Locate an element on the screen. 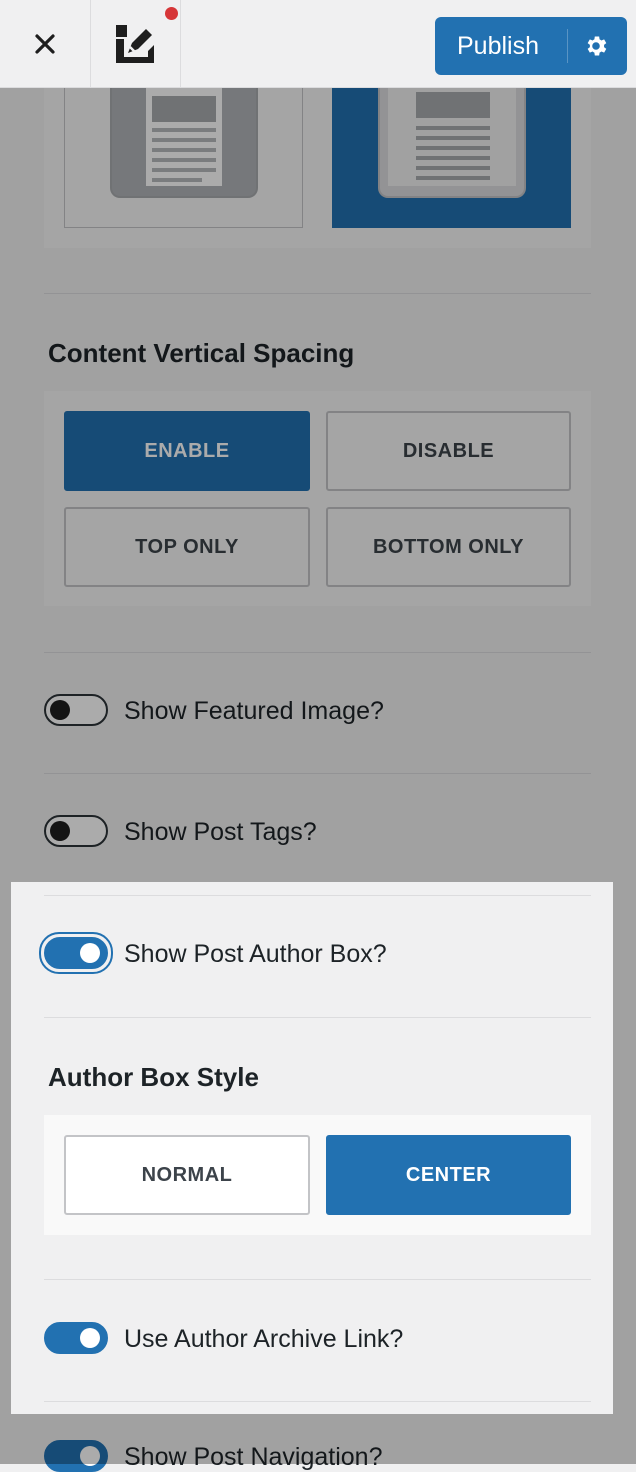 The image size is (636, 1472). layout-preview-fullwidth is located at coordinates (452, 143).